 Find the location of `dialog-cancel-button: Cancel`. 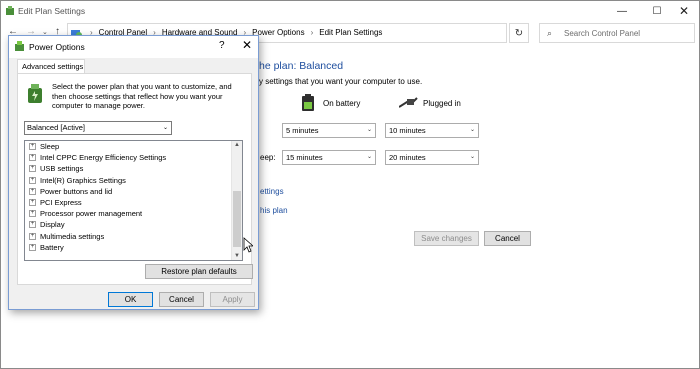

dialog-cancel-button: Cancel is located at coordinates (181, 299).